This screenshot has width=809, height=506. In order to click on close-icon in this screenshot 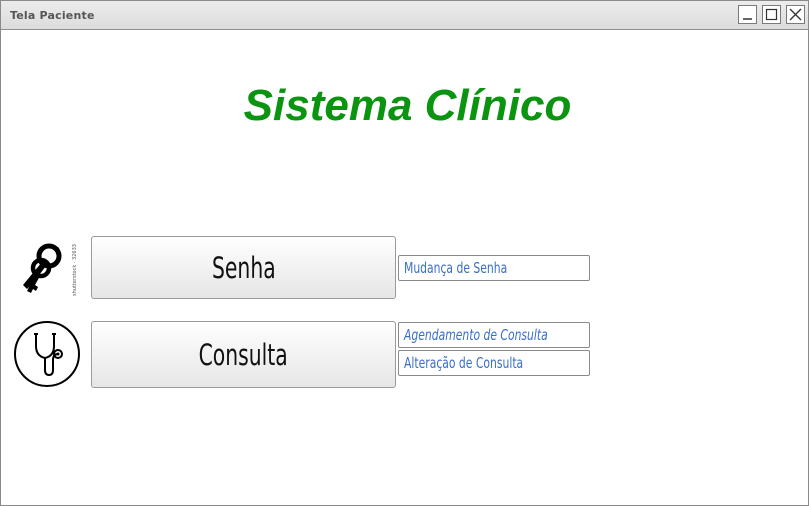, I will do `click(795, 14)`.